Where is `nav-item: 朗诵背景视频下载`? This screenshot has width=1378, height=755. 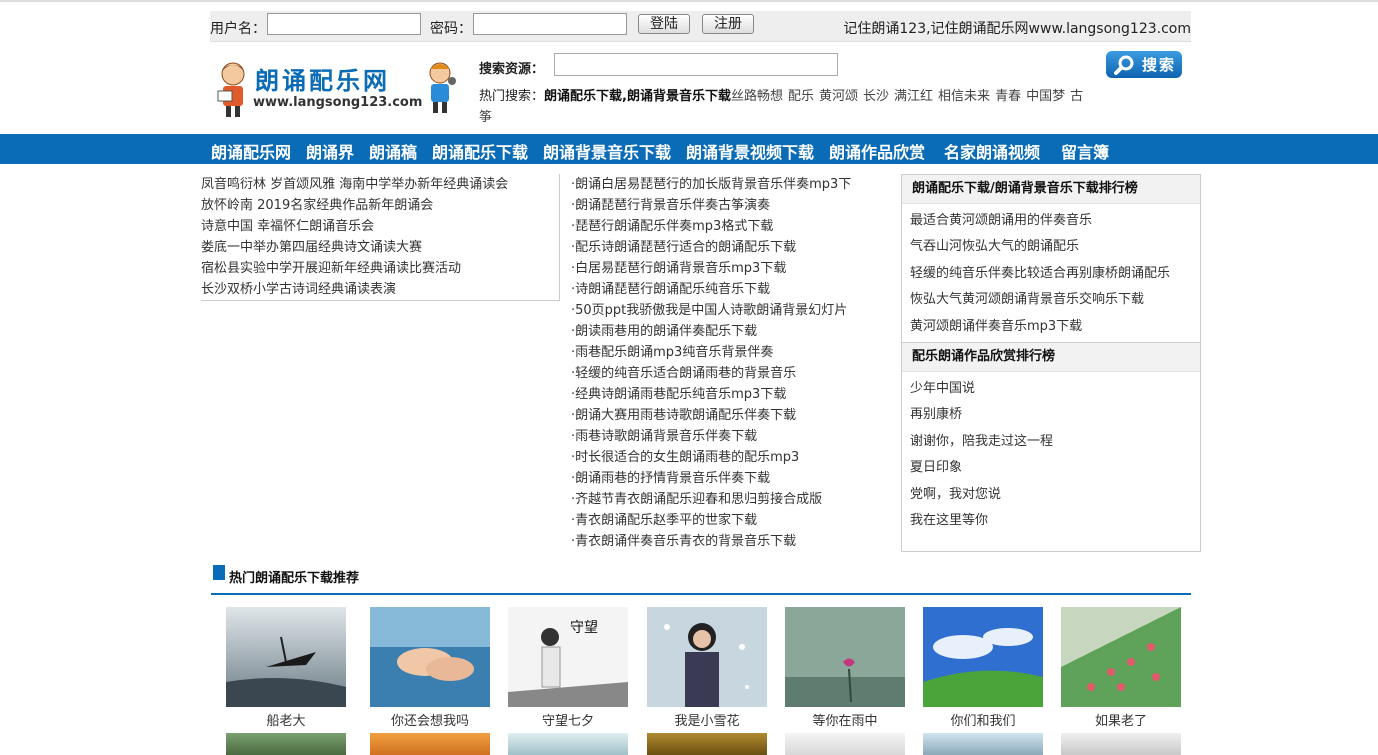
nav-item: 朗诵背景视频下载 is located at coordinates (750, 151).